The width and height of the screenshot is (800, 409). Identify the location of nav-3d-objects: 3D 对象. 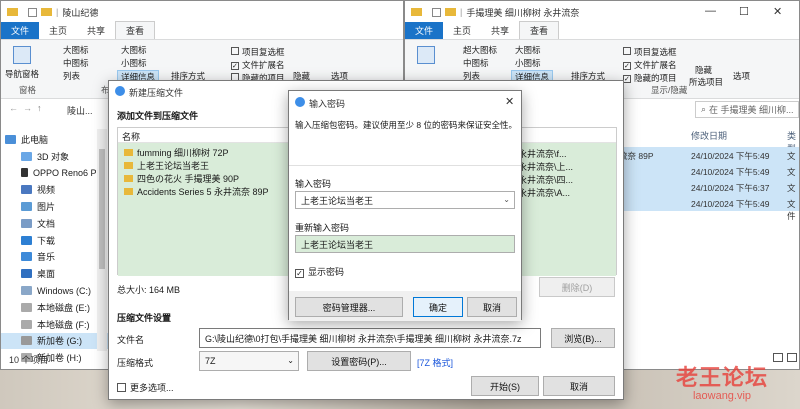
(55, 156).